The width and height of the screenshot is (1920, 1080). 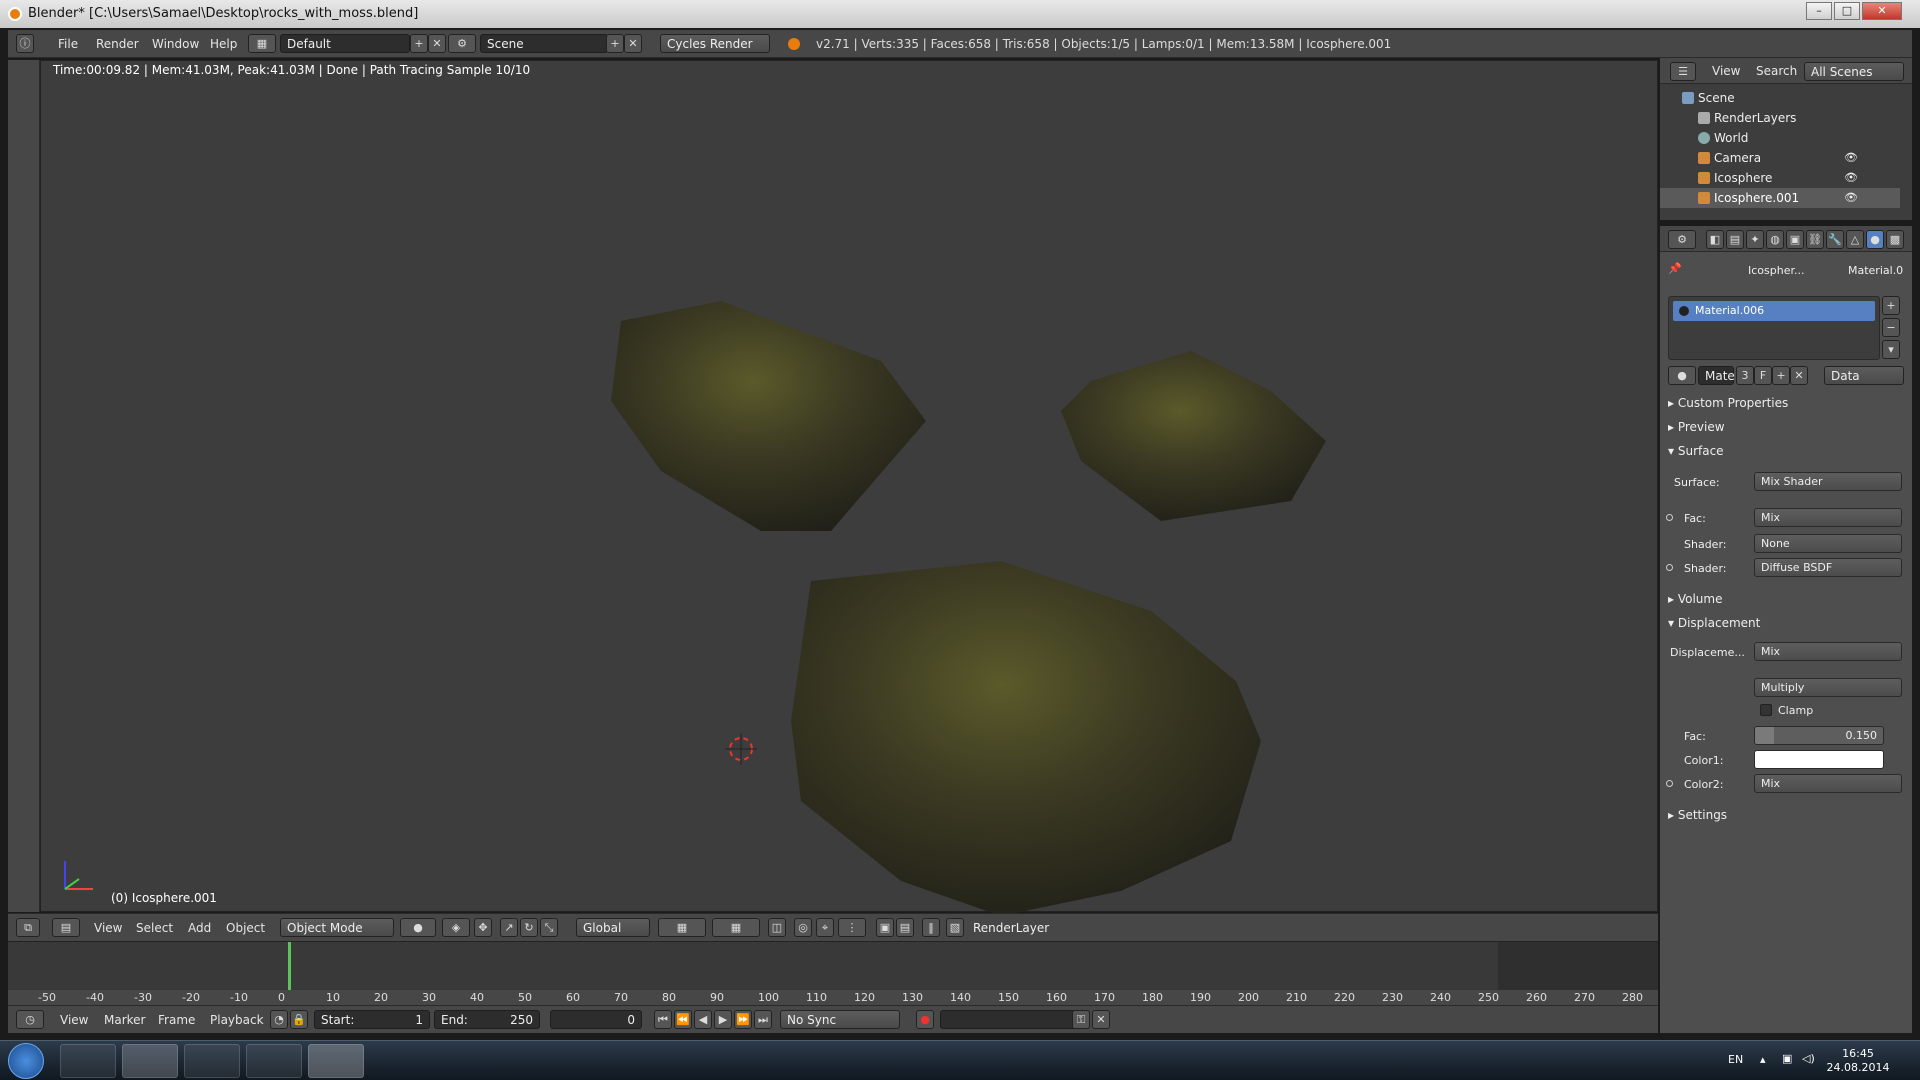 I want to click on scale-icon: ⤡, so click(x=549, y=927).